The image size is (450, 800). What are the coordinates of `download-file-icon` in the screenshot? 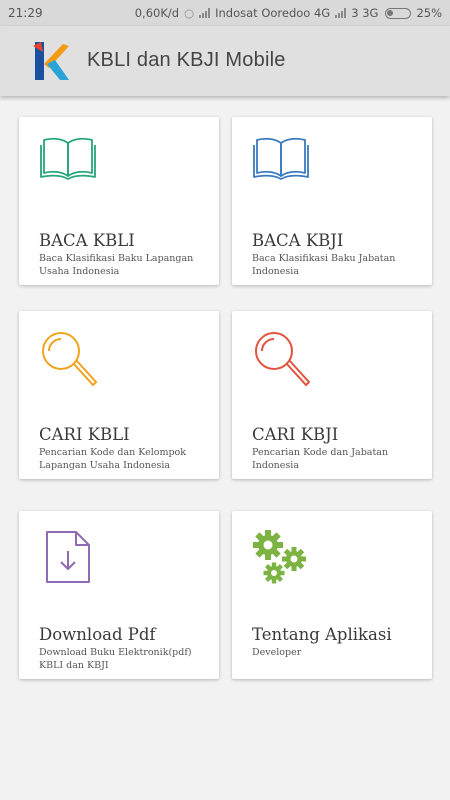 It's located at (68, 557).